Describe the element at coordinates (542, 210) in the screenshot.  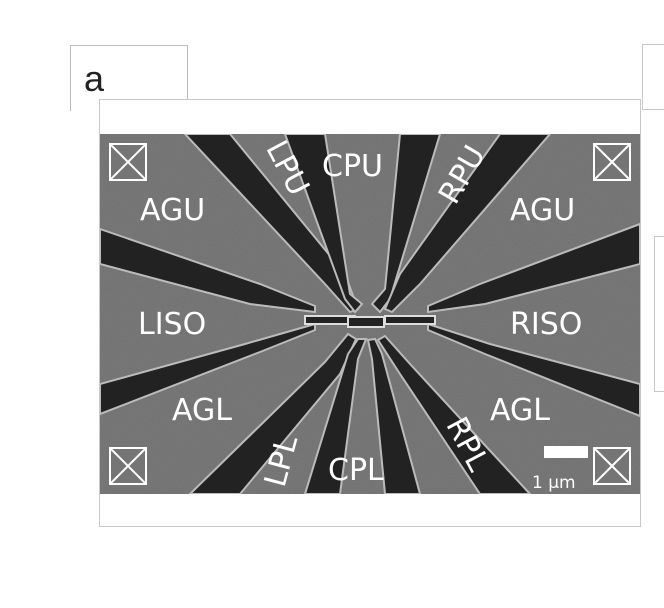
I see `label-agu-right: AGU` at that location.